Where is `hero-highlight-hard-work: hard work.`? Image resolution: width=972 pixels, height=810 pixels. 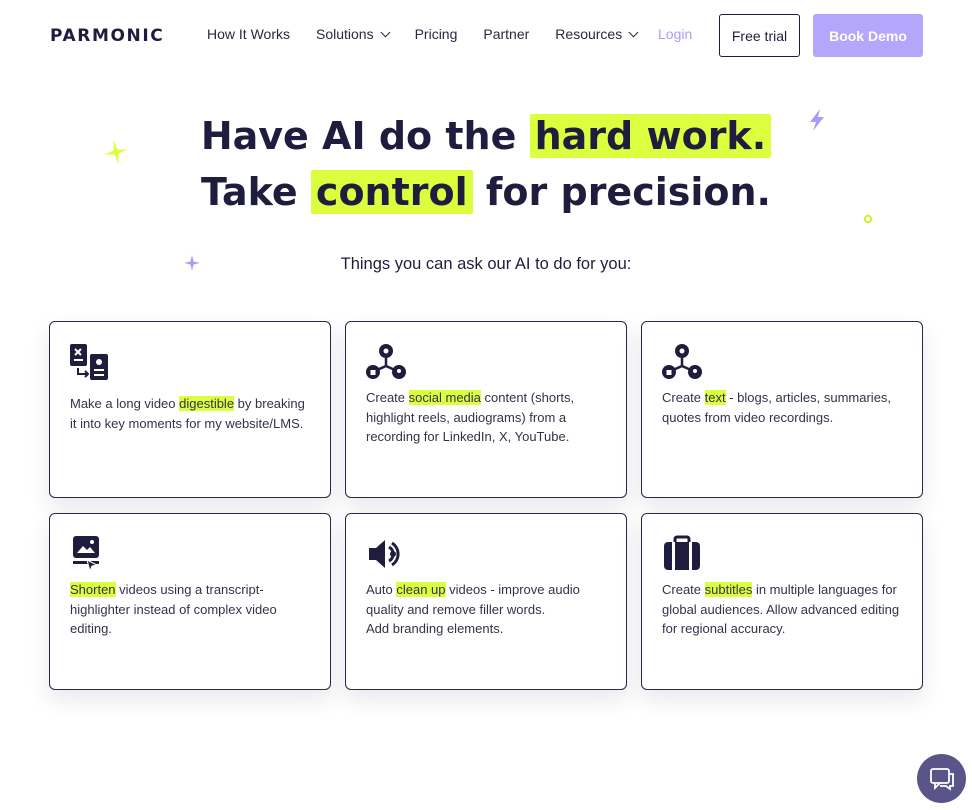 hero-highlight-hard-work: hard work. is located at coordinates (650, 136).